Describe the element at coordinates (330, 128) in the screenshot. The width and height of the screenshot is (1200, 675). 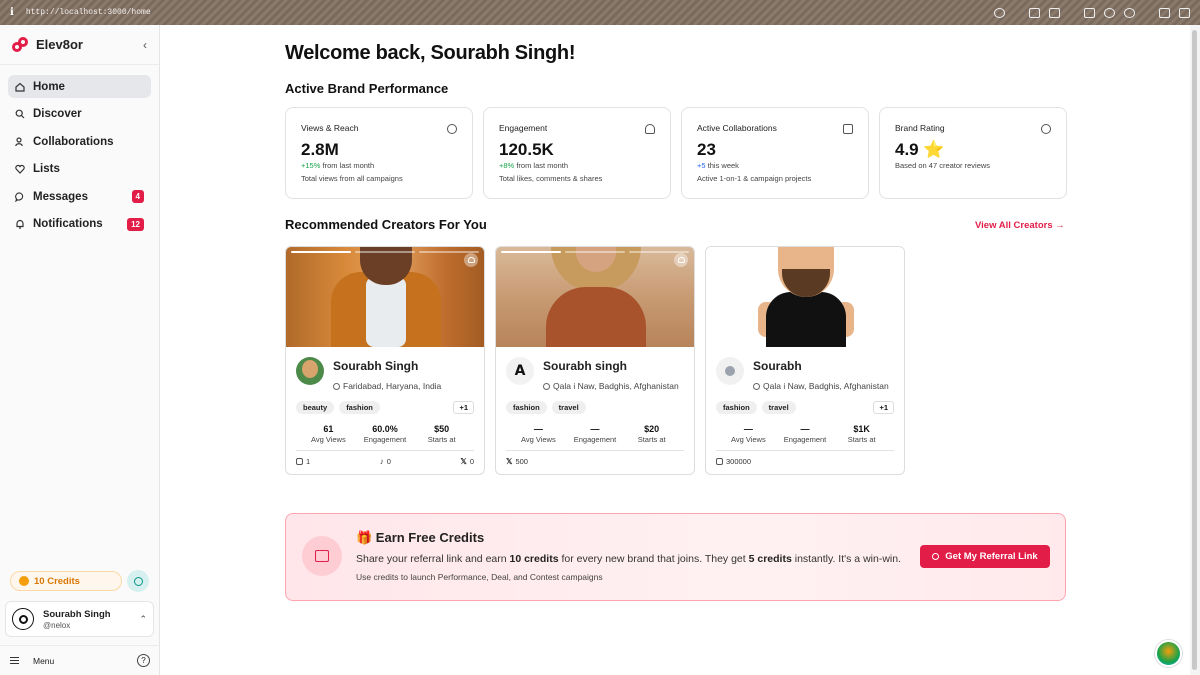
I see `stat-label: Views & Reach` at that location.